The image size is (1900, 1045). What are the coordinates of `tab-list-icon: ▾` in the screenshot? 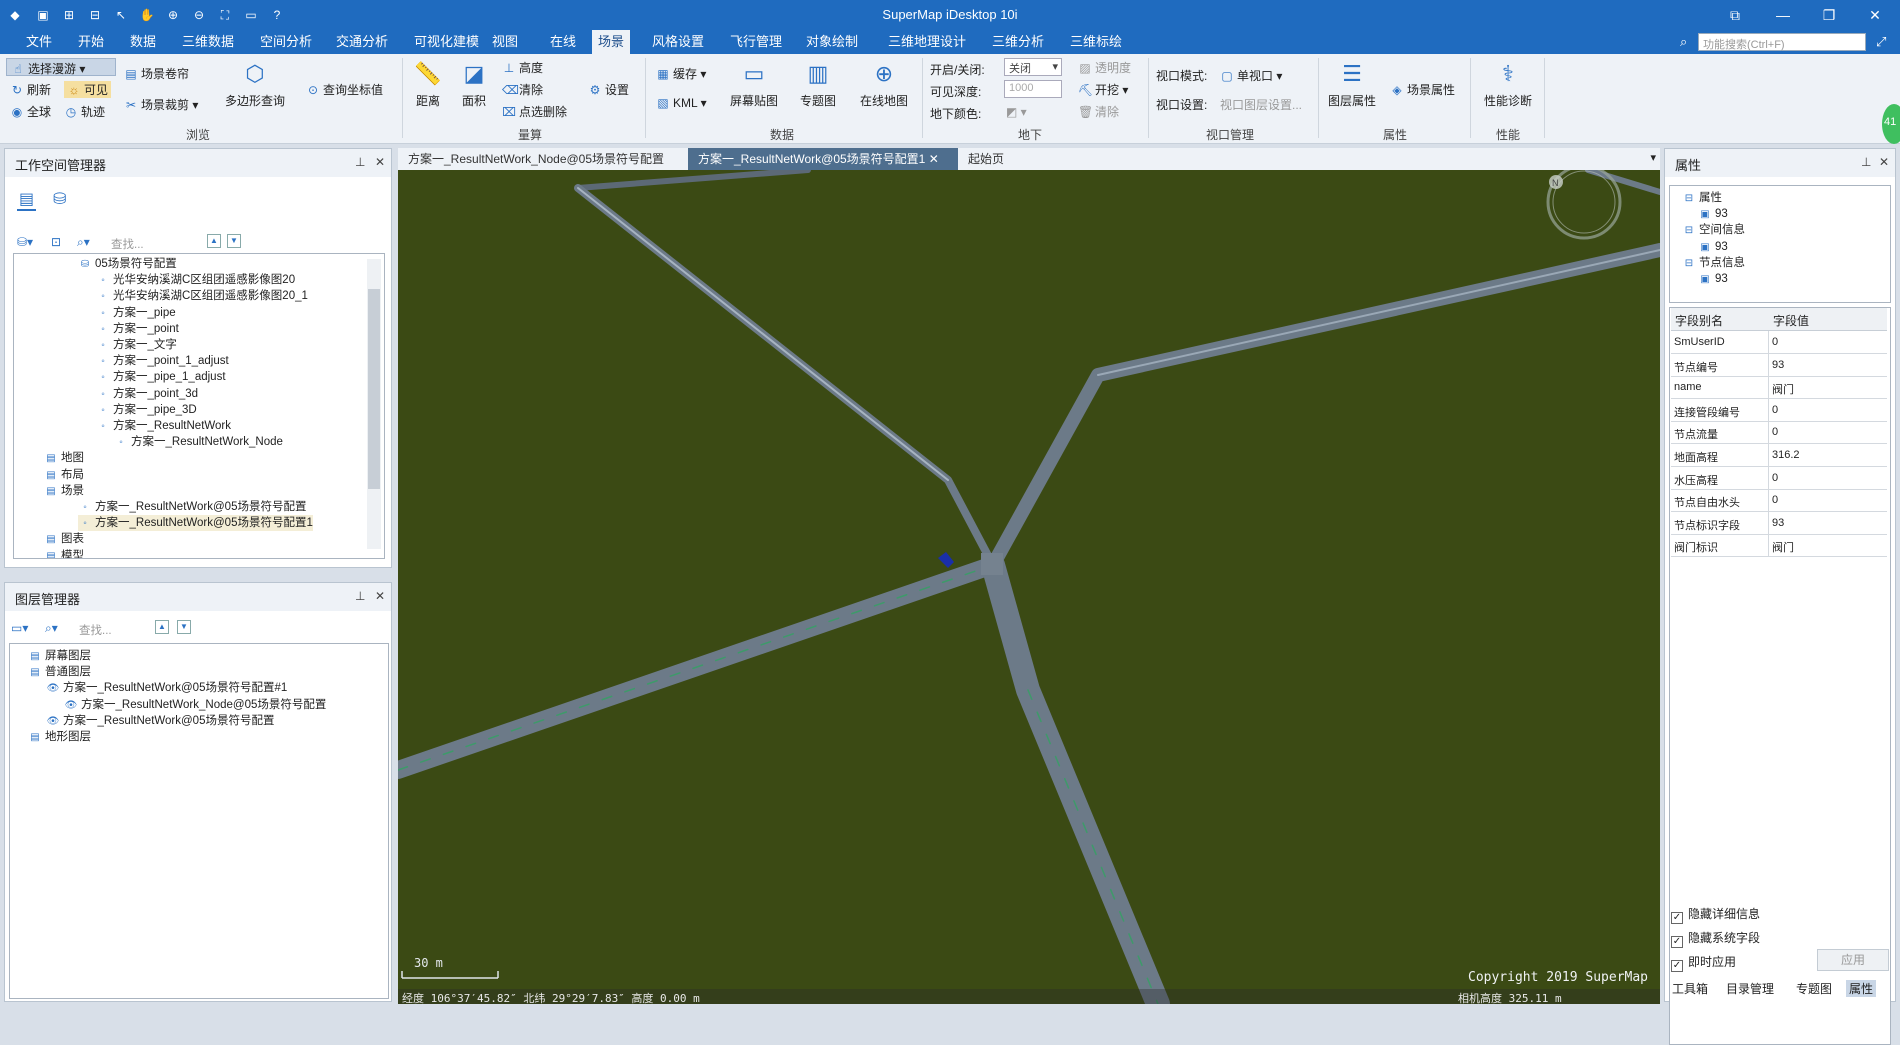 It's located at (1653, 157).